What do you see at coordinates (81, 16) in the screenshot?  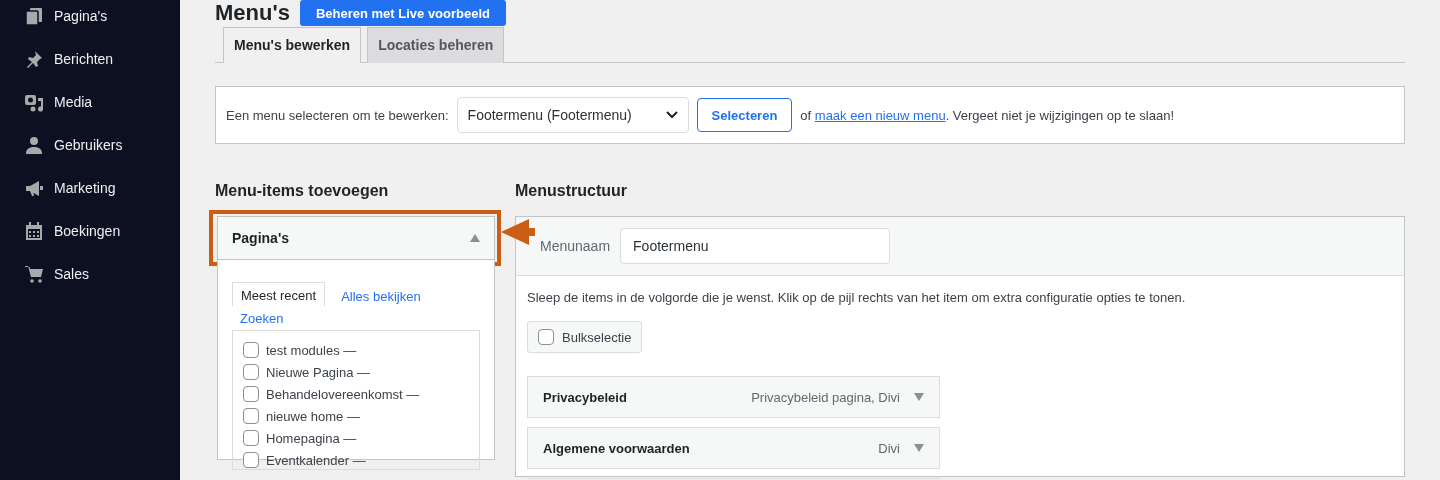 I see `sidebar-label: Pagina's` at bounding box center [81, 16].